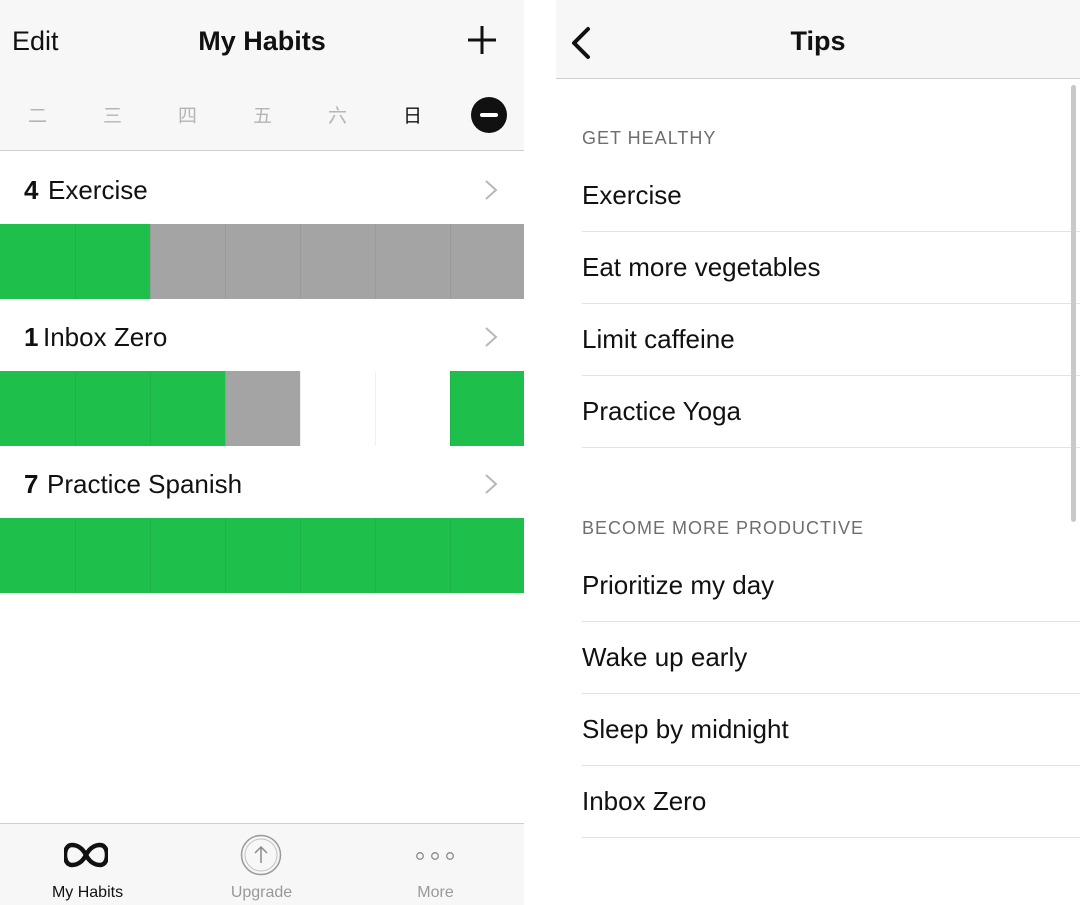 The height and width of the screenshot is (905, 1080). What do you see at coordinates (818, 658) in the screenshot?
I see `tip-item: Wake up early` at bounding box center [818, 658].